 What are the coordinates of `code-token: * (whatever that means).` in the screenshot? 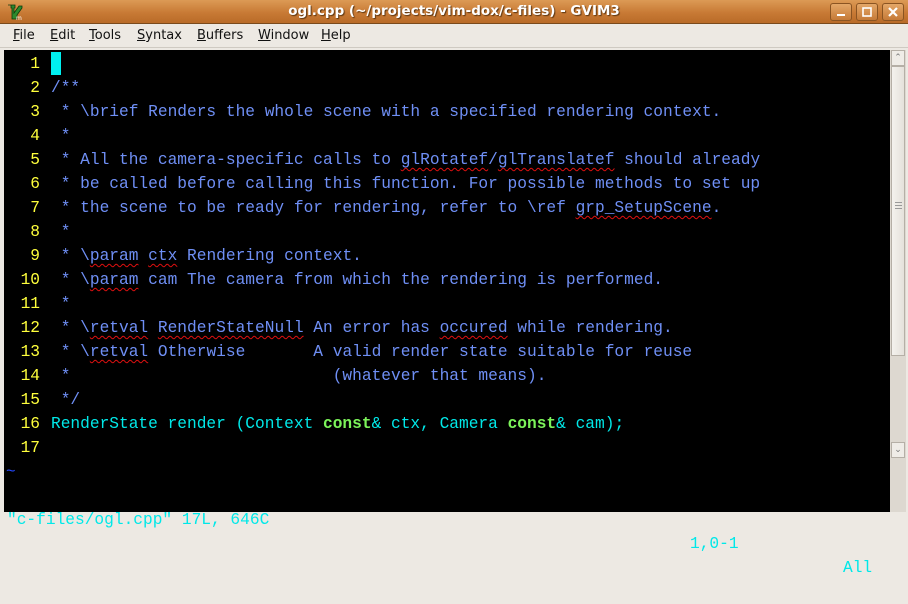 It's located at (299, 376).